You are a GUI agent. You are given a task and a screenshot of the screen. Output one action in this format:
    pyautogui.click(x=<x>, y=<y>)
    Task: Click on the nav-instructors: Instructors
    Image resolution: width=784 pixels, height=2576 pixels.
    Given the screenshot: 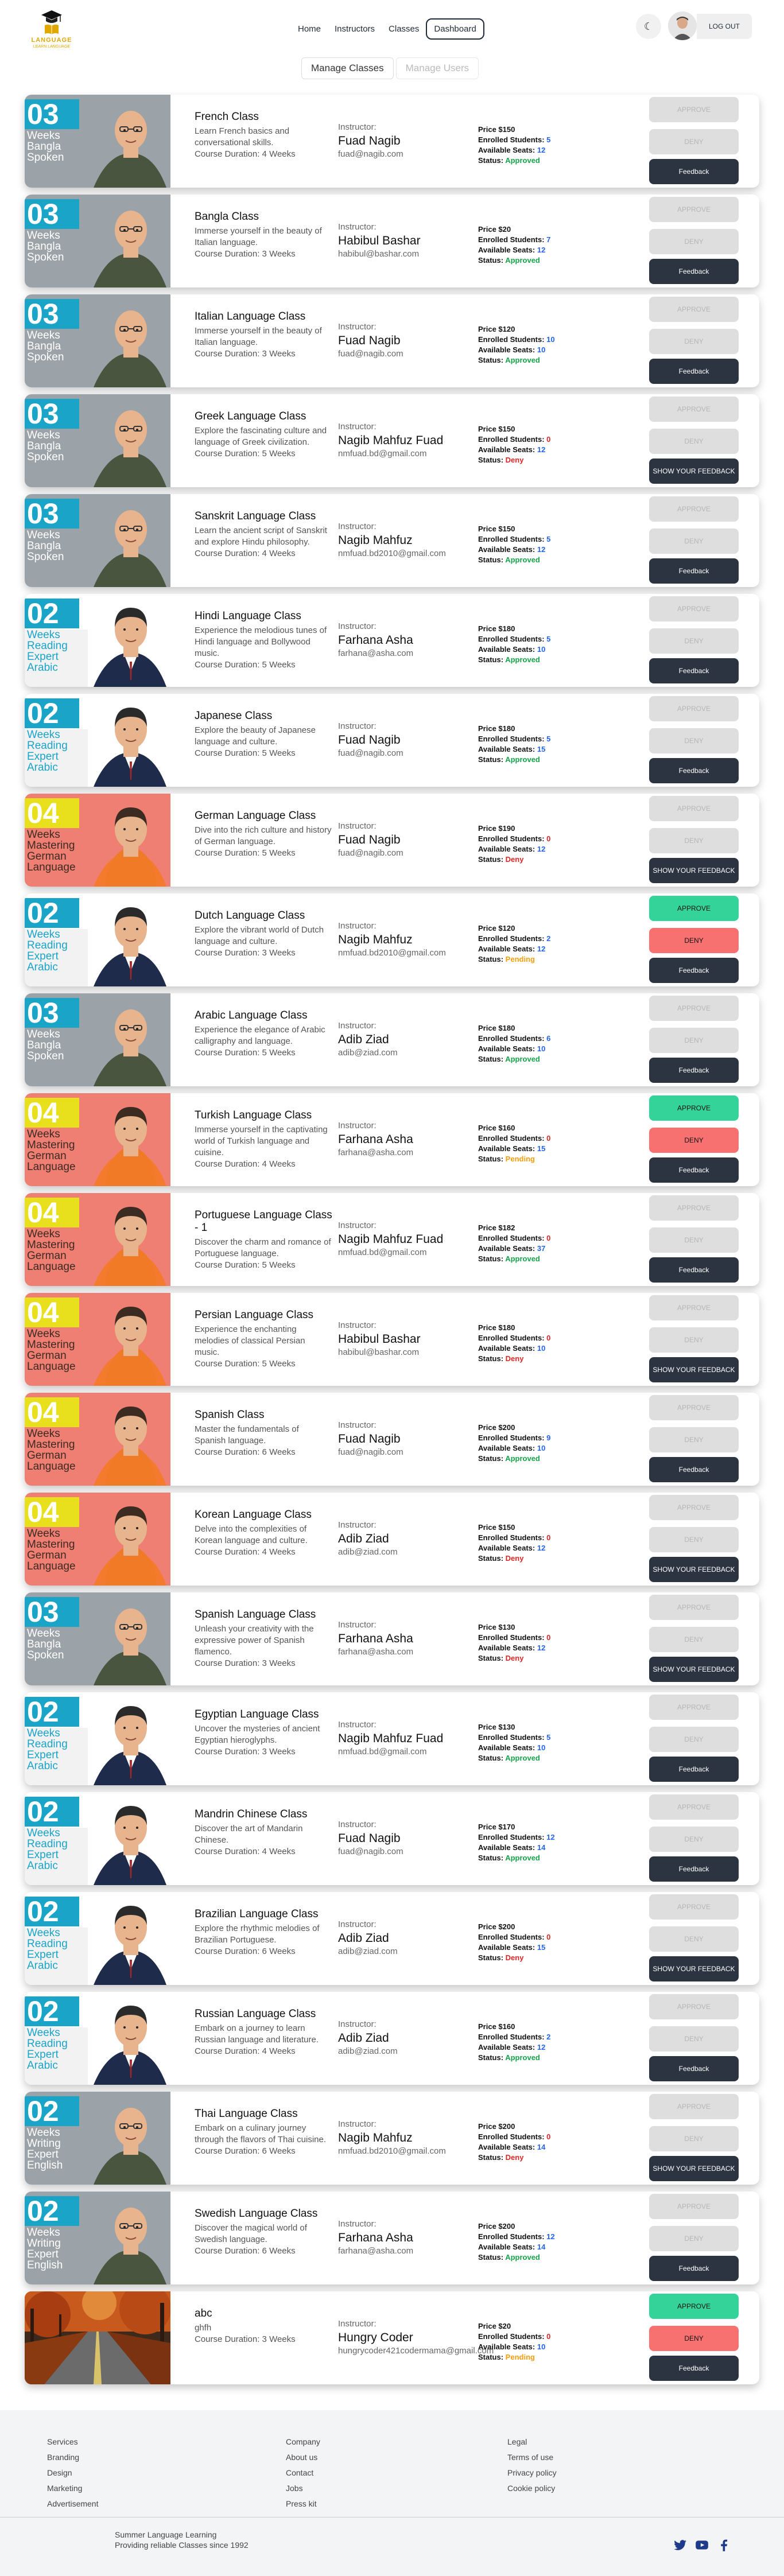 What is the action you would take?
    pyautogui.click(x=355, y=29)
    